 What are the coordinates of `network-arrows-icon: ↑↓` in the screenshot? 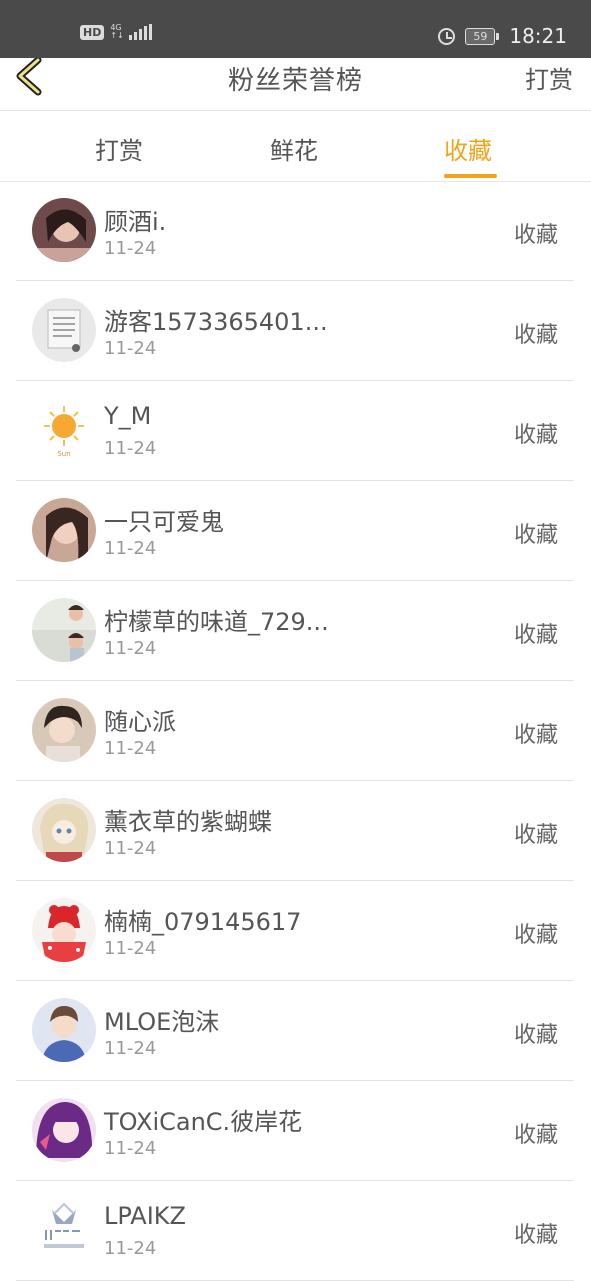 It's located at (117, 35).